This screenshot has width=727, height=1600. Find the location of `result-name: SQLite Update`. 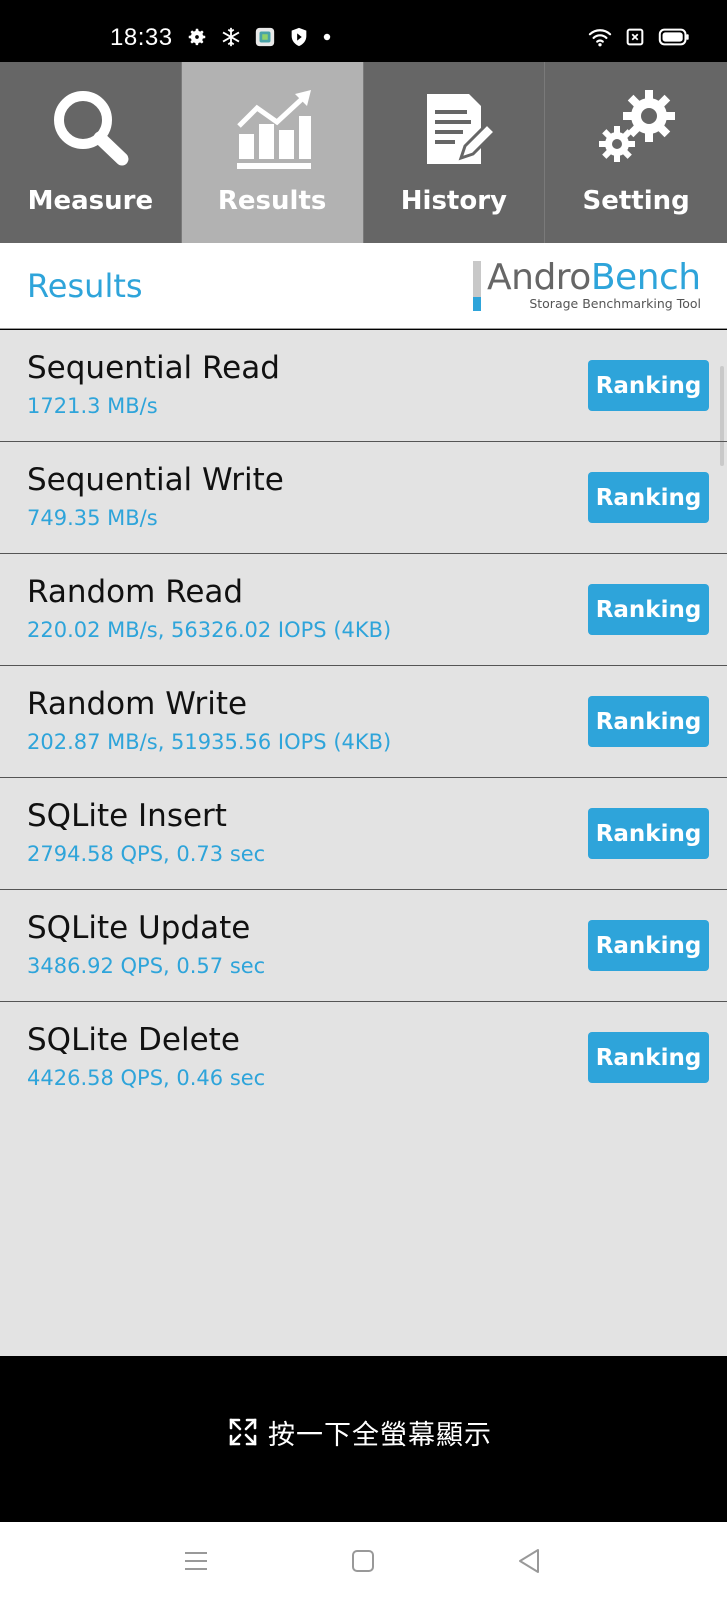

result-name: SQLite Update is located at coordinates (139, 928).